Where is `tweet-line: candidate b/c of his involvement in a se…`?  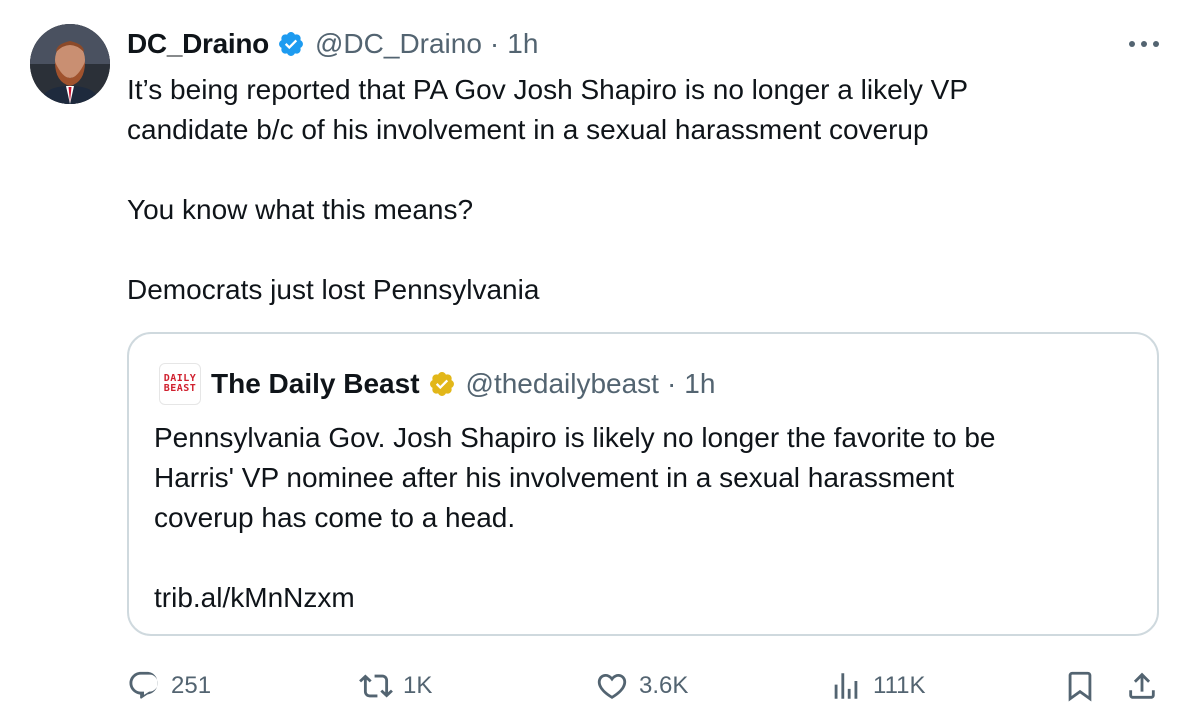 tweet-line: candidate b/c of his involvement in a se… is located at coordinates (528, 129).